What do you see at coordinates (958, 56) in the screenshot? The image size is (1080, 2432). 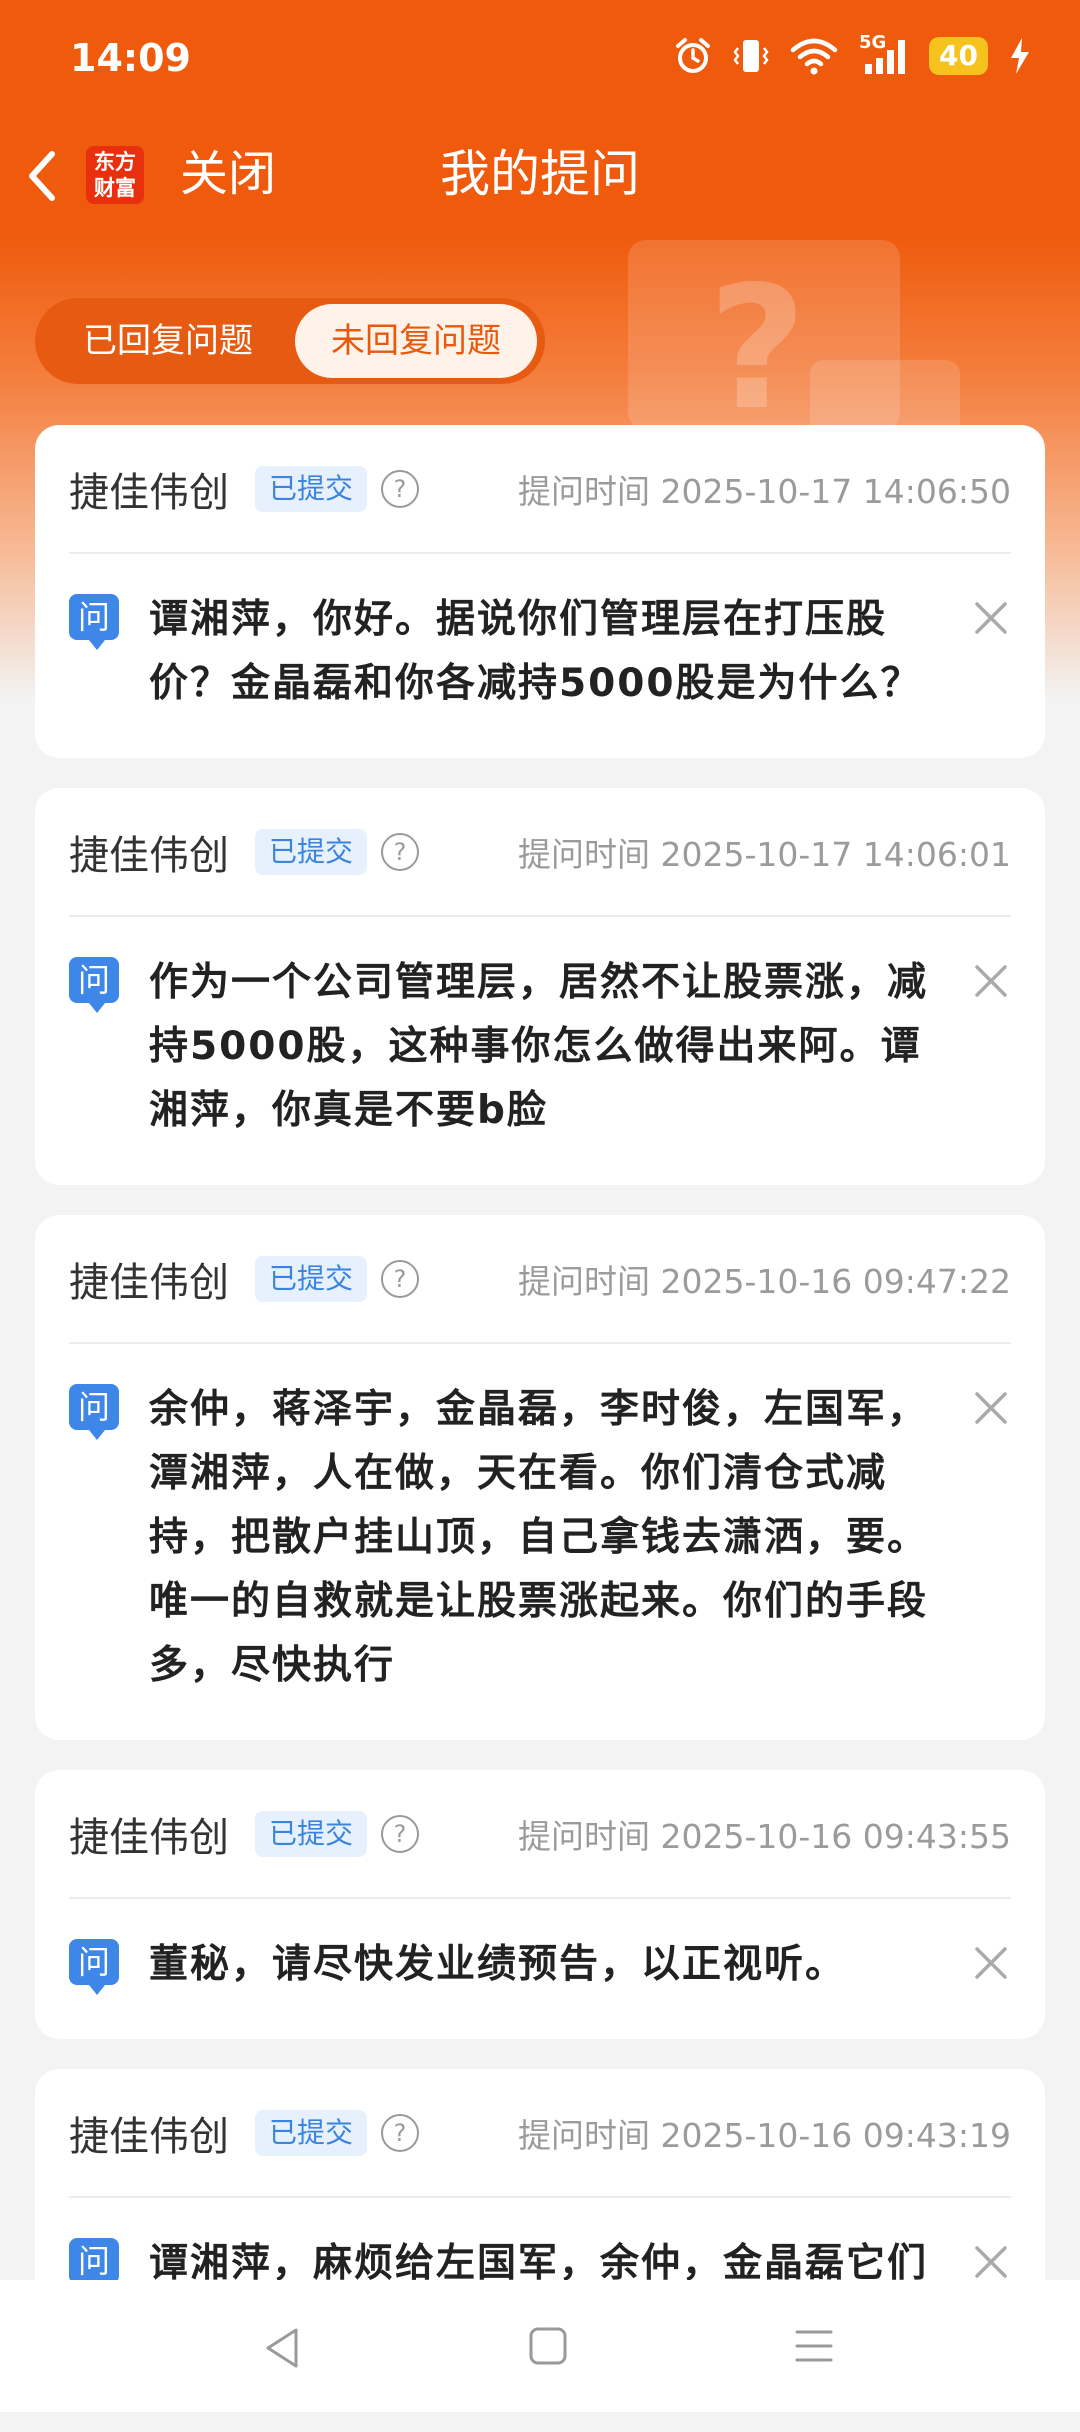 I see `battery-icon: 40` at bounding box center [958, 56].